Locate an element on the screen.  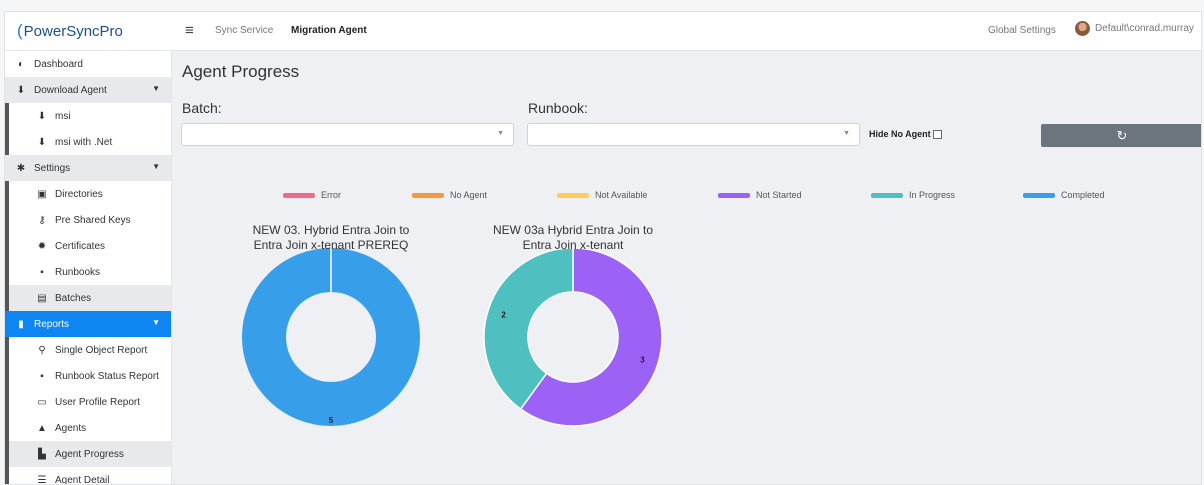
legend-item: Error is located at coordinates (312, 195).